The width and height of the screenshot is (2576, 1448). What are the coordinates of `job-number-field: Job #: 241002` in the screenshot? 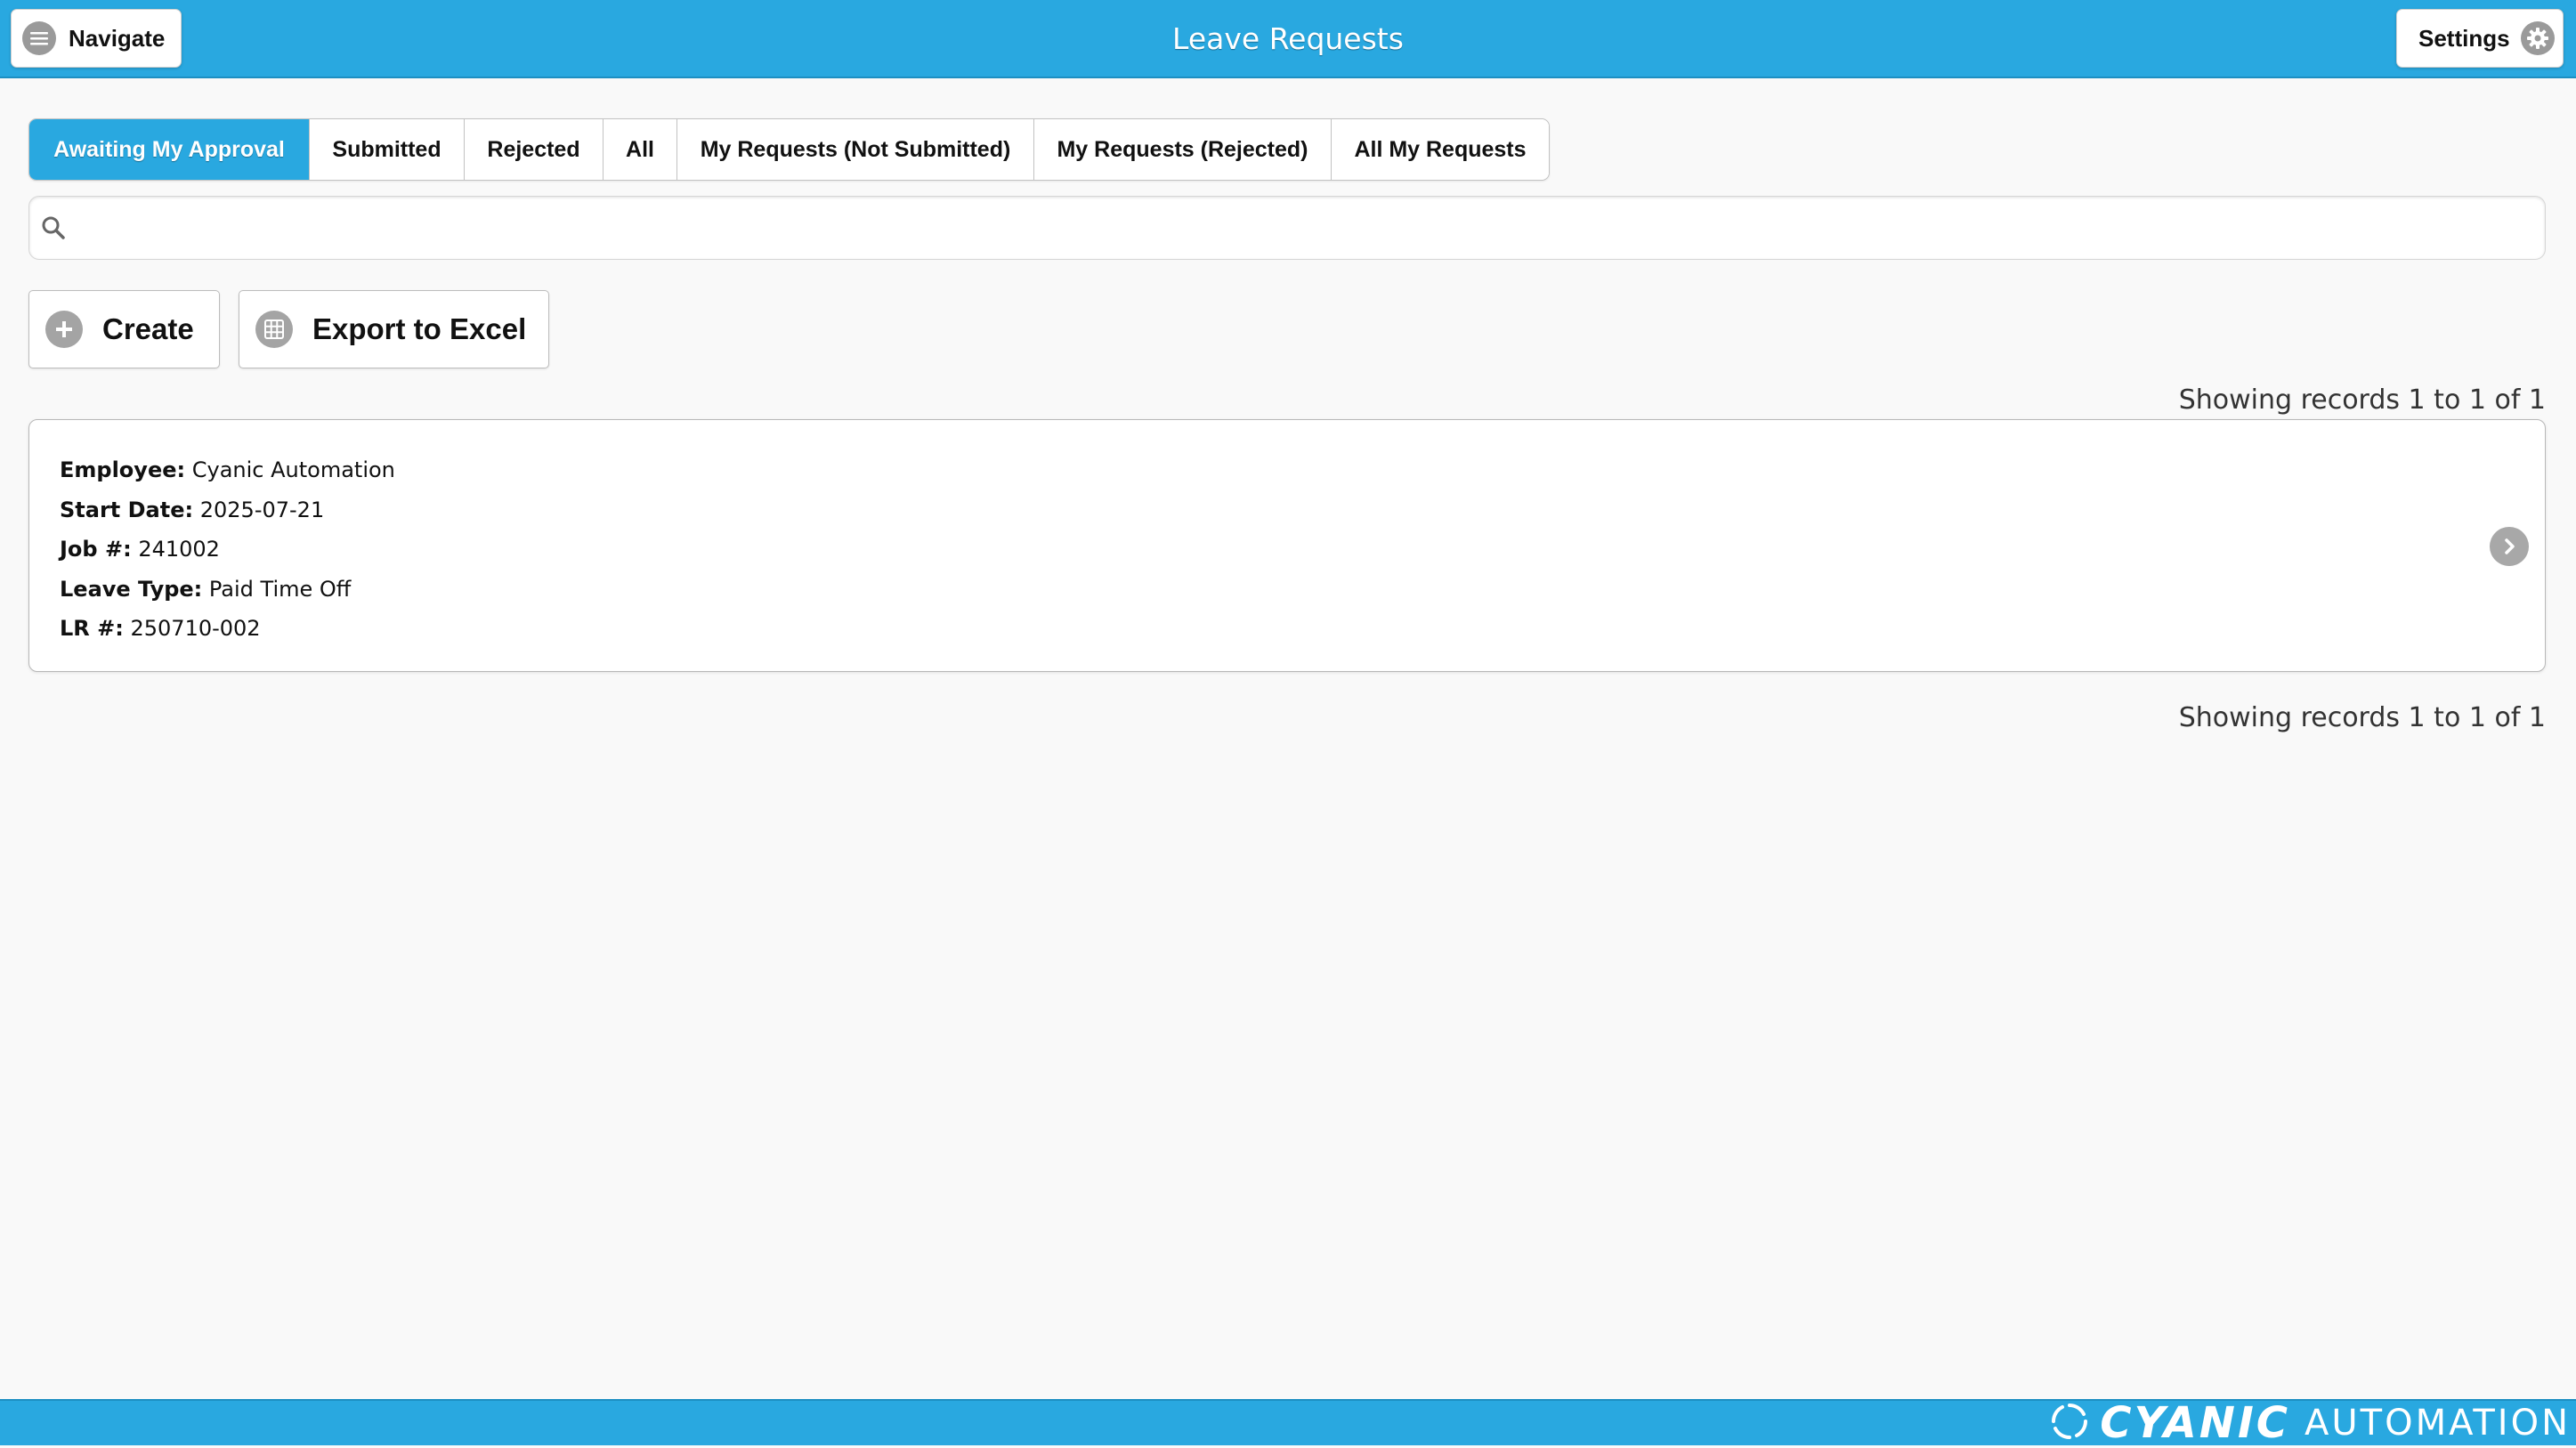 It's located at (227, 550).